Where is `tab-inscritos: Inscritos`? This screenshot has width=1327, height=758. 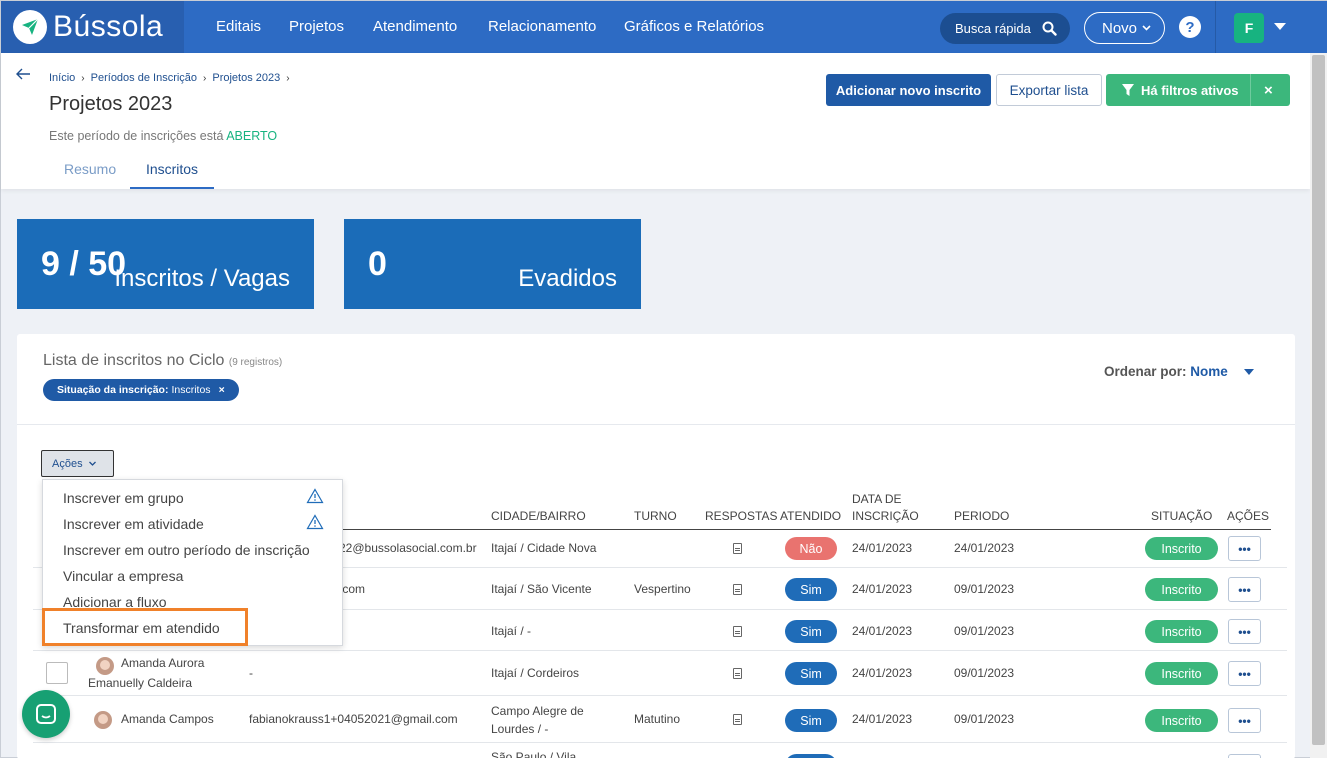 tab-inscritos: Inscritos is located at coordinates (172, 175).